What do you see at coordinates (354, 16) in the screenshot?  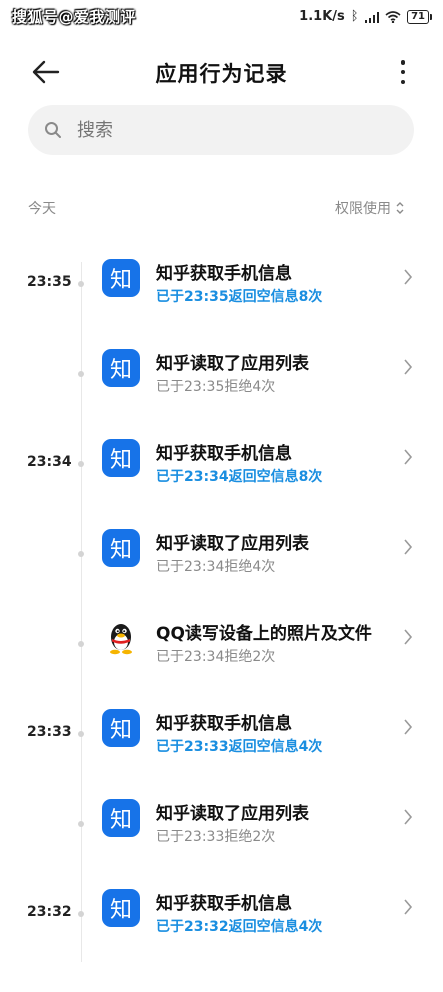 I see `bluetooth-icon: ᛒ` at bounding box center [354, 16].